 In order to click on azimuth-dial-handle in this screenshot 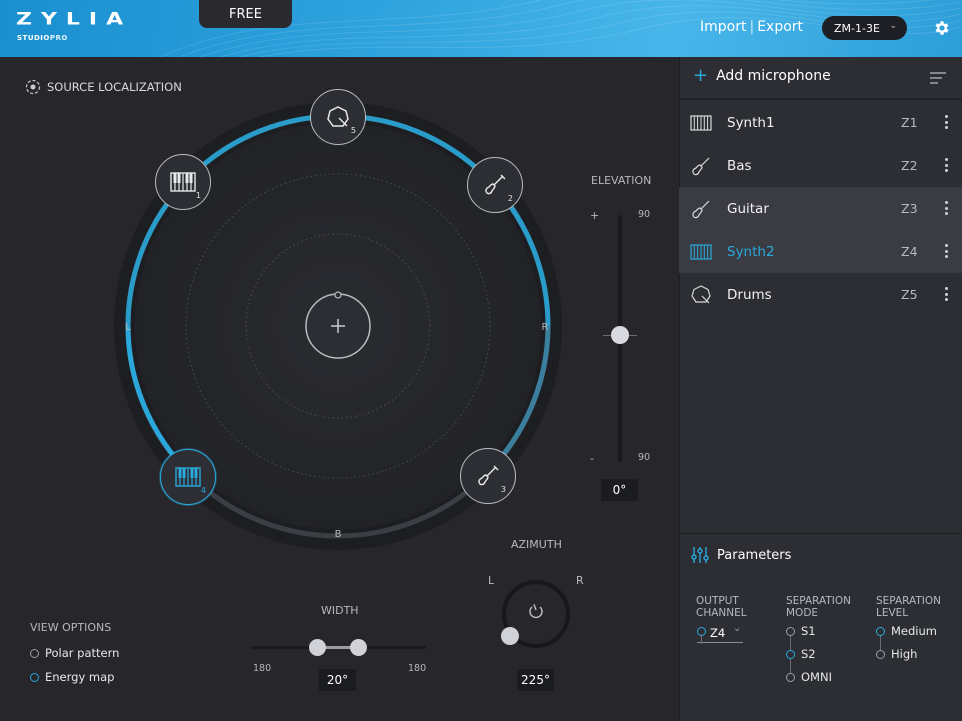, I will do `click(510, 636)`.